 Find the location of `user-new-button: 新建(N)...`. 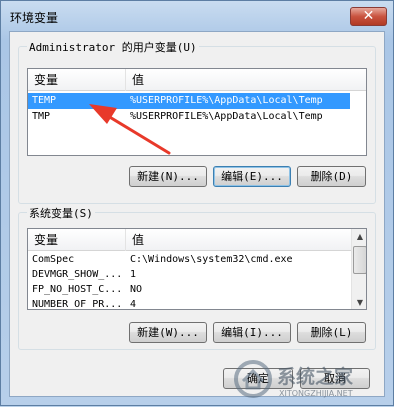

user-new-button: 新建(N)... is located at coordinates (168, 176).